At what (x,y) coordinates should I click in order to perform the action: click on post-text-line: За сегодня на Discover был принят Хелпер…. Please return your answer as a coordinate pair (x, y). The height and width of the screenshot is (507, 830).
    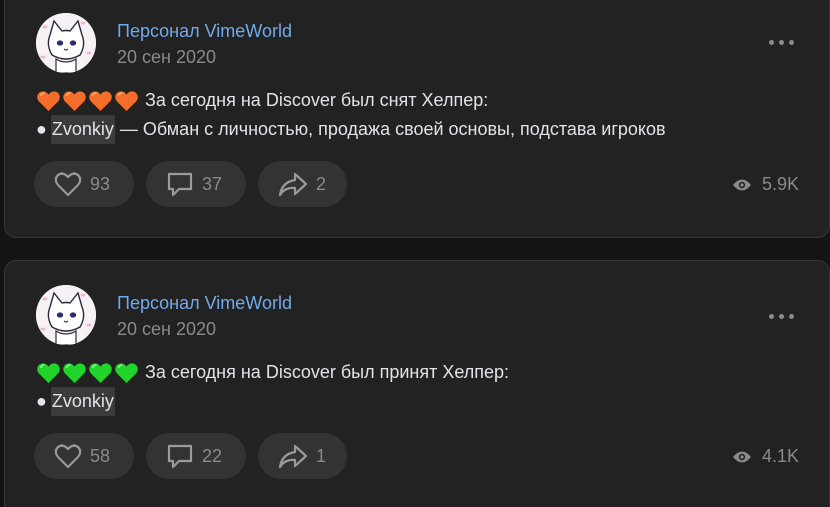
    Looking at the image, I should click on (422, 372).